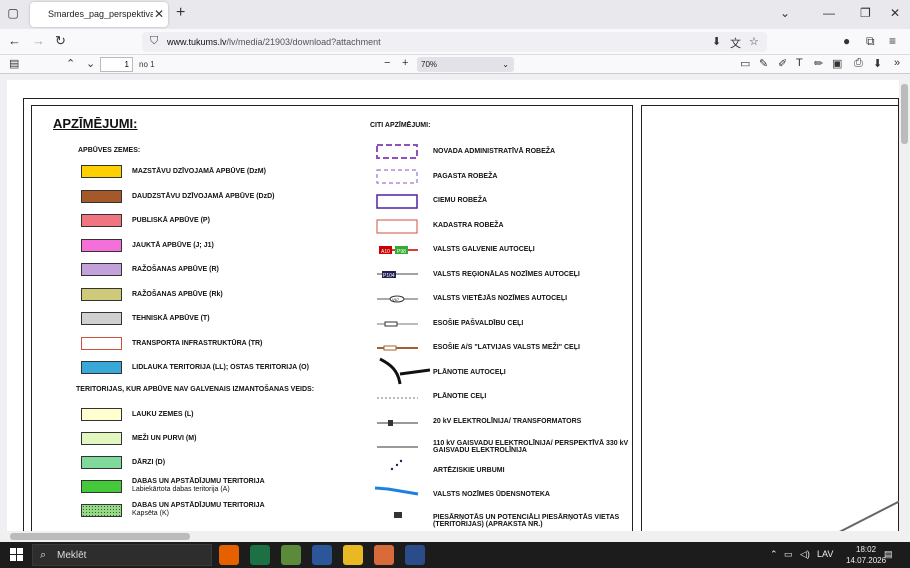 The image size is (910, 568). Describe the element at coordinates (904, 308) in the screenshot. I see `vertical-scrollbar` at that location.